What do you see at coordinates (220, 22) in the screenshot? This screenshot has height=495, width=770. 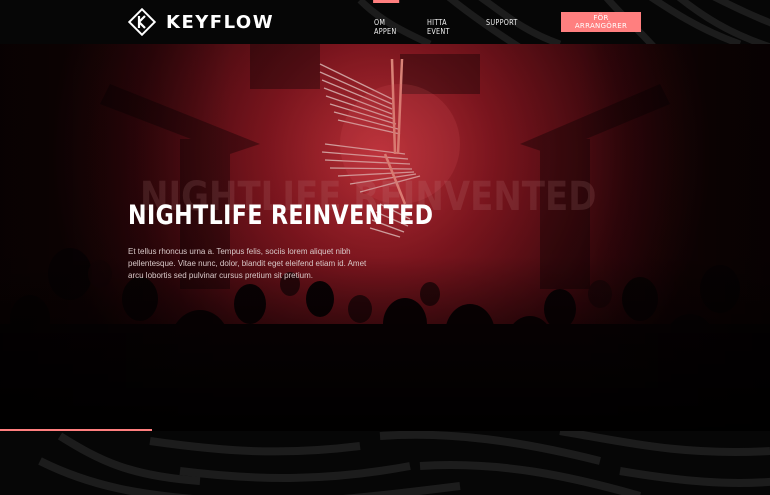 I see `brand-name: KEYFLOW` at bounding box center [220, 22].